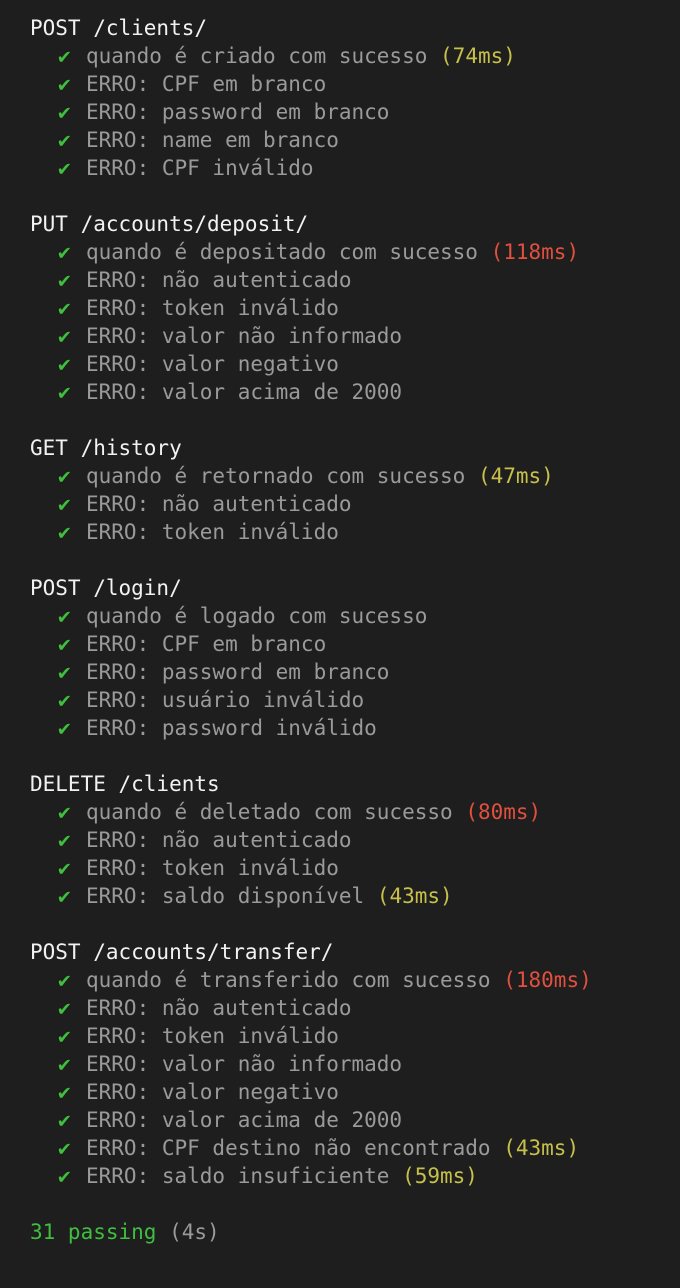  What do you see at coordinates (478, 56) in the screenshot?
I see `test-duration: (74ms)` at bounding box center [478, 56].